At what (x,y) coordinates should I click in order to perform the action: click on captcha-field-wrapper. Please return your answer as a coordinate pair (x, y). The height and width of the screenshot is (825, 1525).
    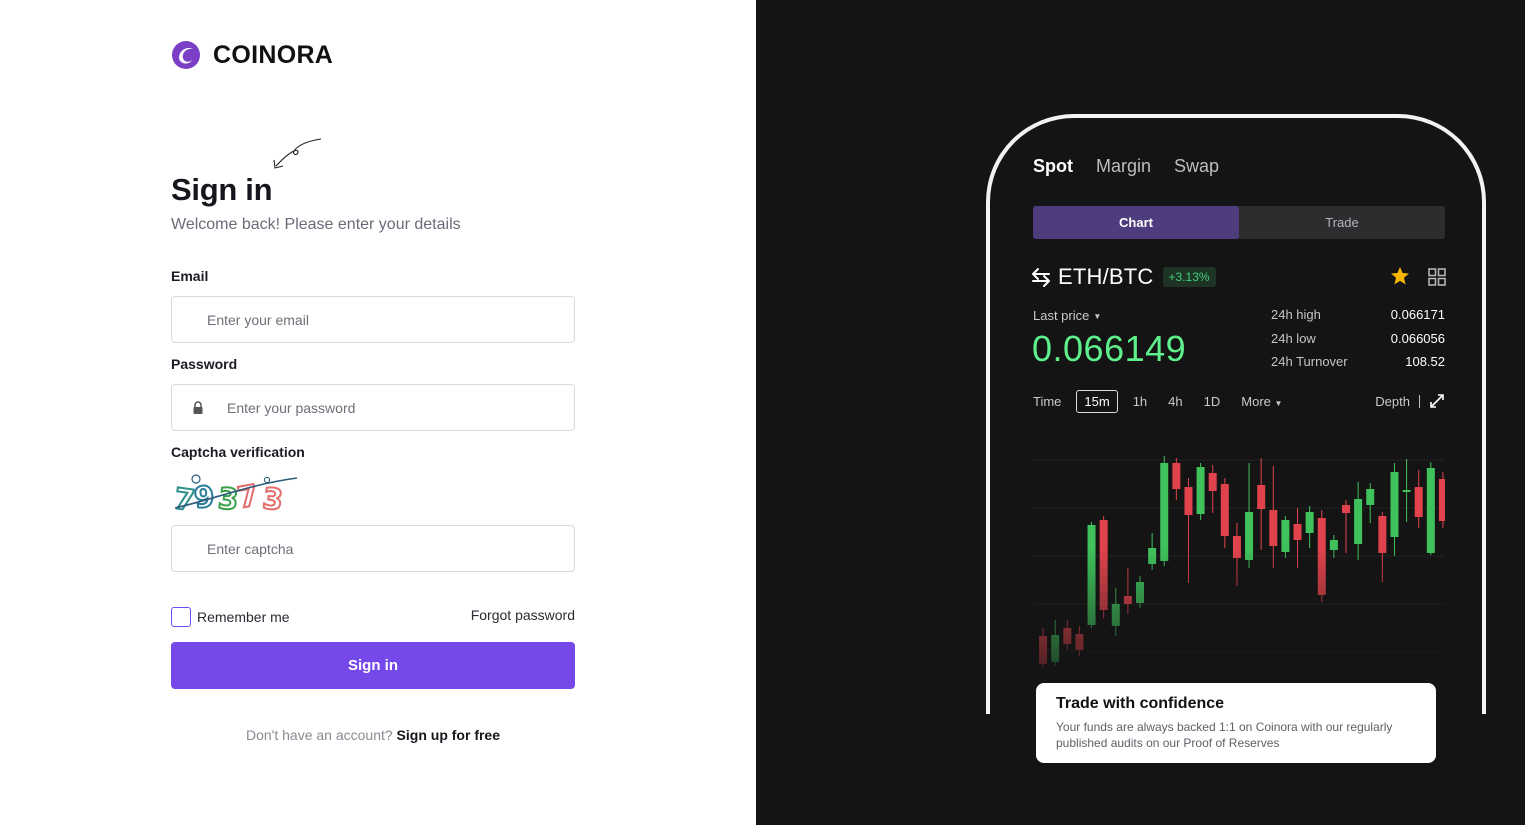
    Looking at the image, I should click on (373, 548).